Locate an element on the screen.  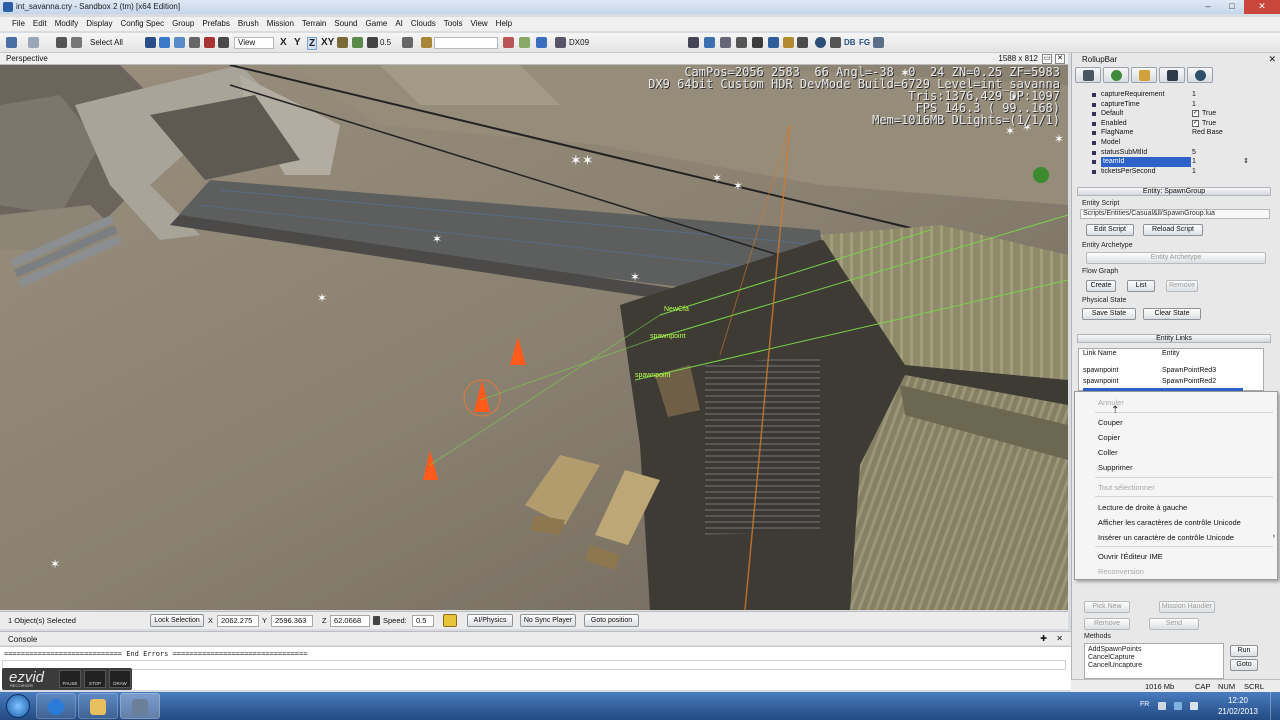
clear-state-button: Clear State is located at coordinates (1172, 314).